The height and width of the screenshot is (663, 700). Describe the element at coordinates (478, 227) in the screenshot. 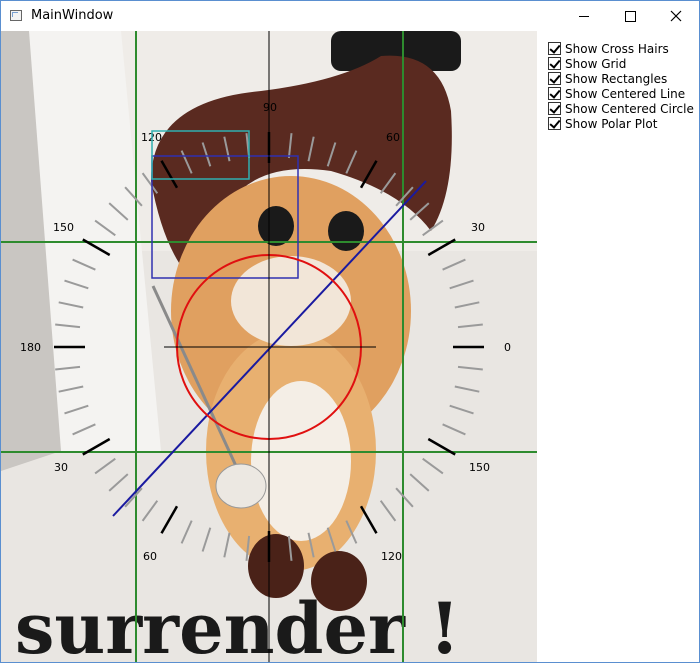

I see `polar-label-30: 30` at that location.